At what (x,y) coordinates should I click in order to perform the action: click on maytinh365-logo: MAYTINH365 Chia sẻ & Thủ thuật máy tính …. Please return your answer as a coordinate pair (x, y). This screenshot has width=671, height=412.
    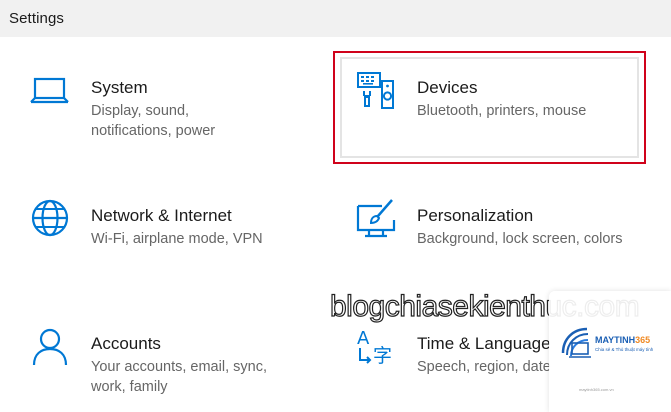
    Looking at the image, I should click on (610, 351).